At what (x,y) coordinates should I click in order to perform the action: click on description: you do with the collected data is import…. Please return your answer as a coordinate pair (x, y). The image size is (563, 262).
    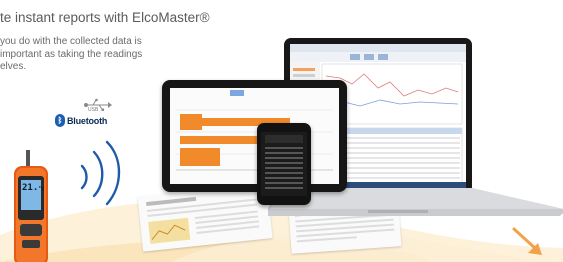
    Looking at the image, I should click on (95, 55).